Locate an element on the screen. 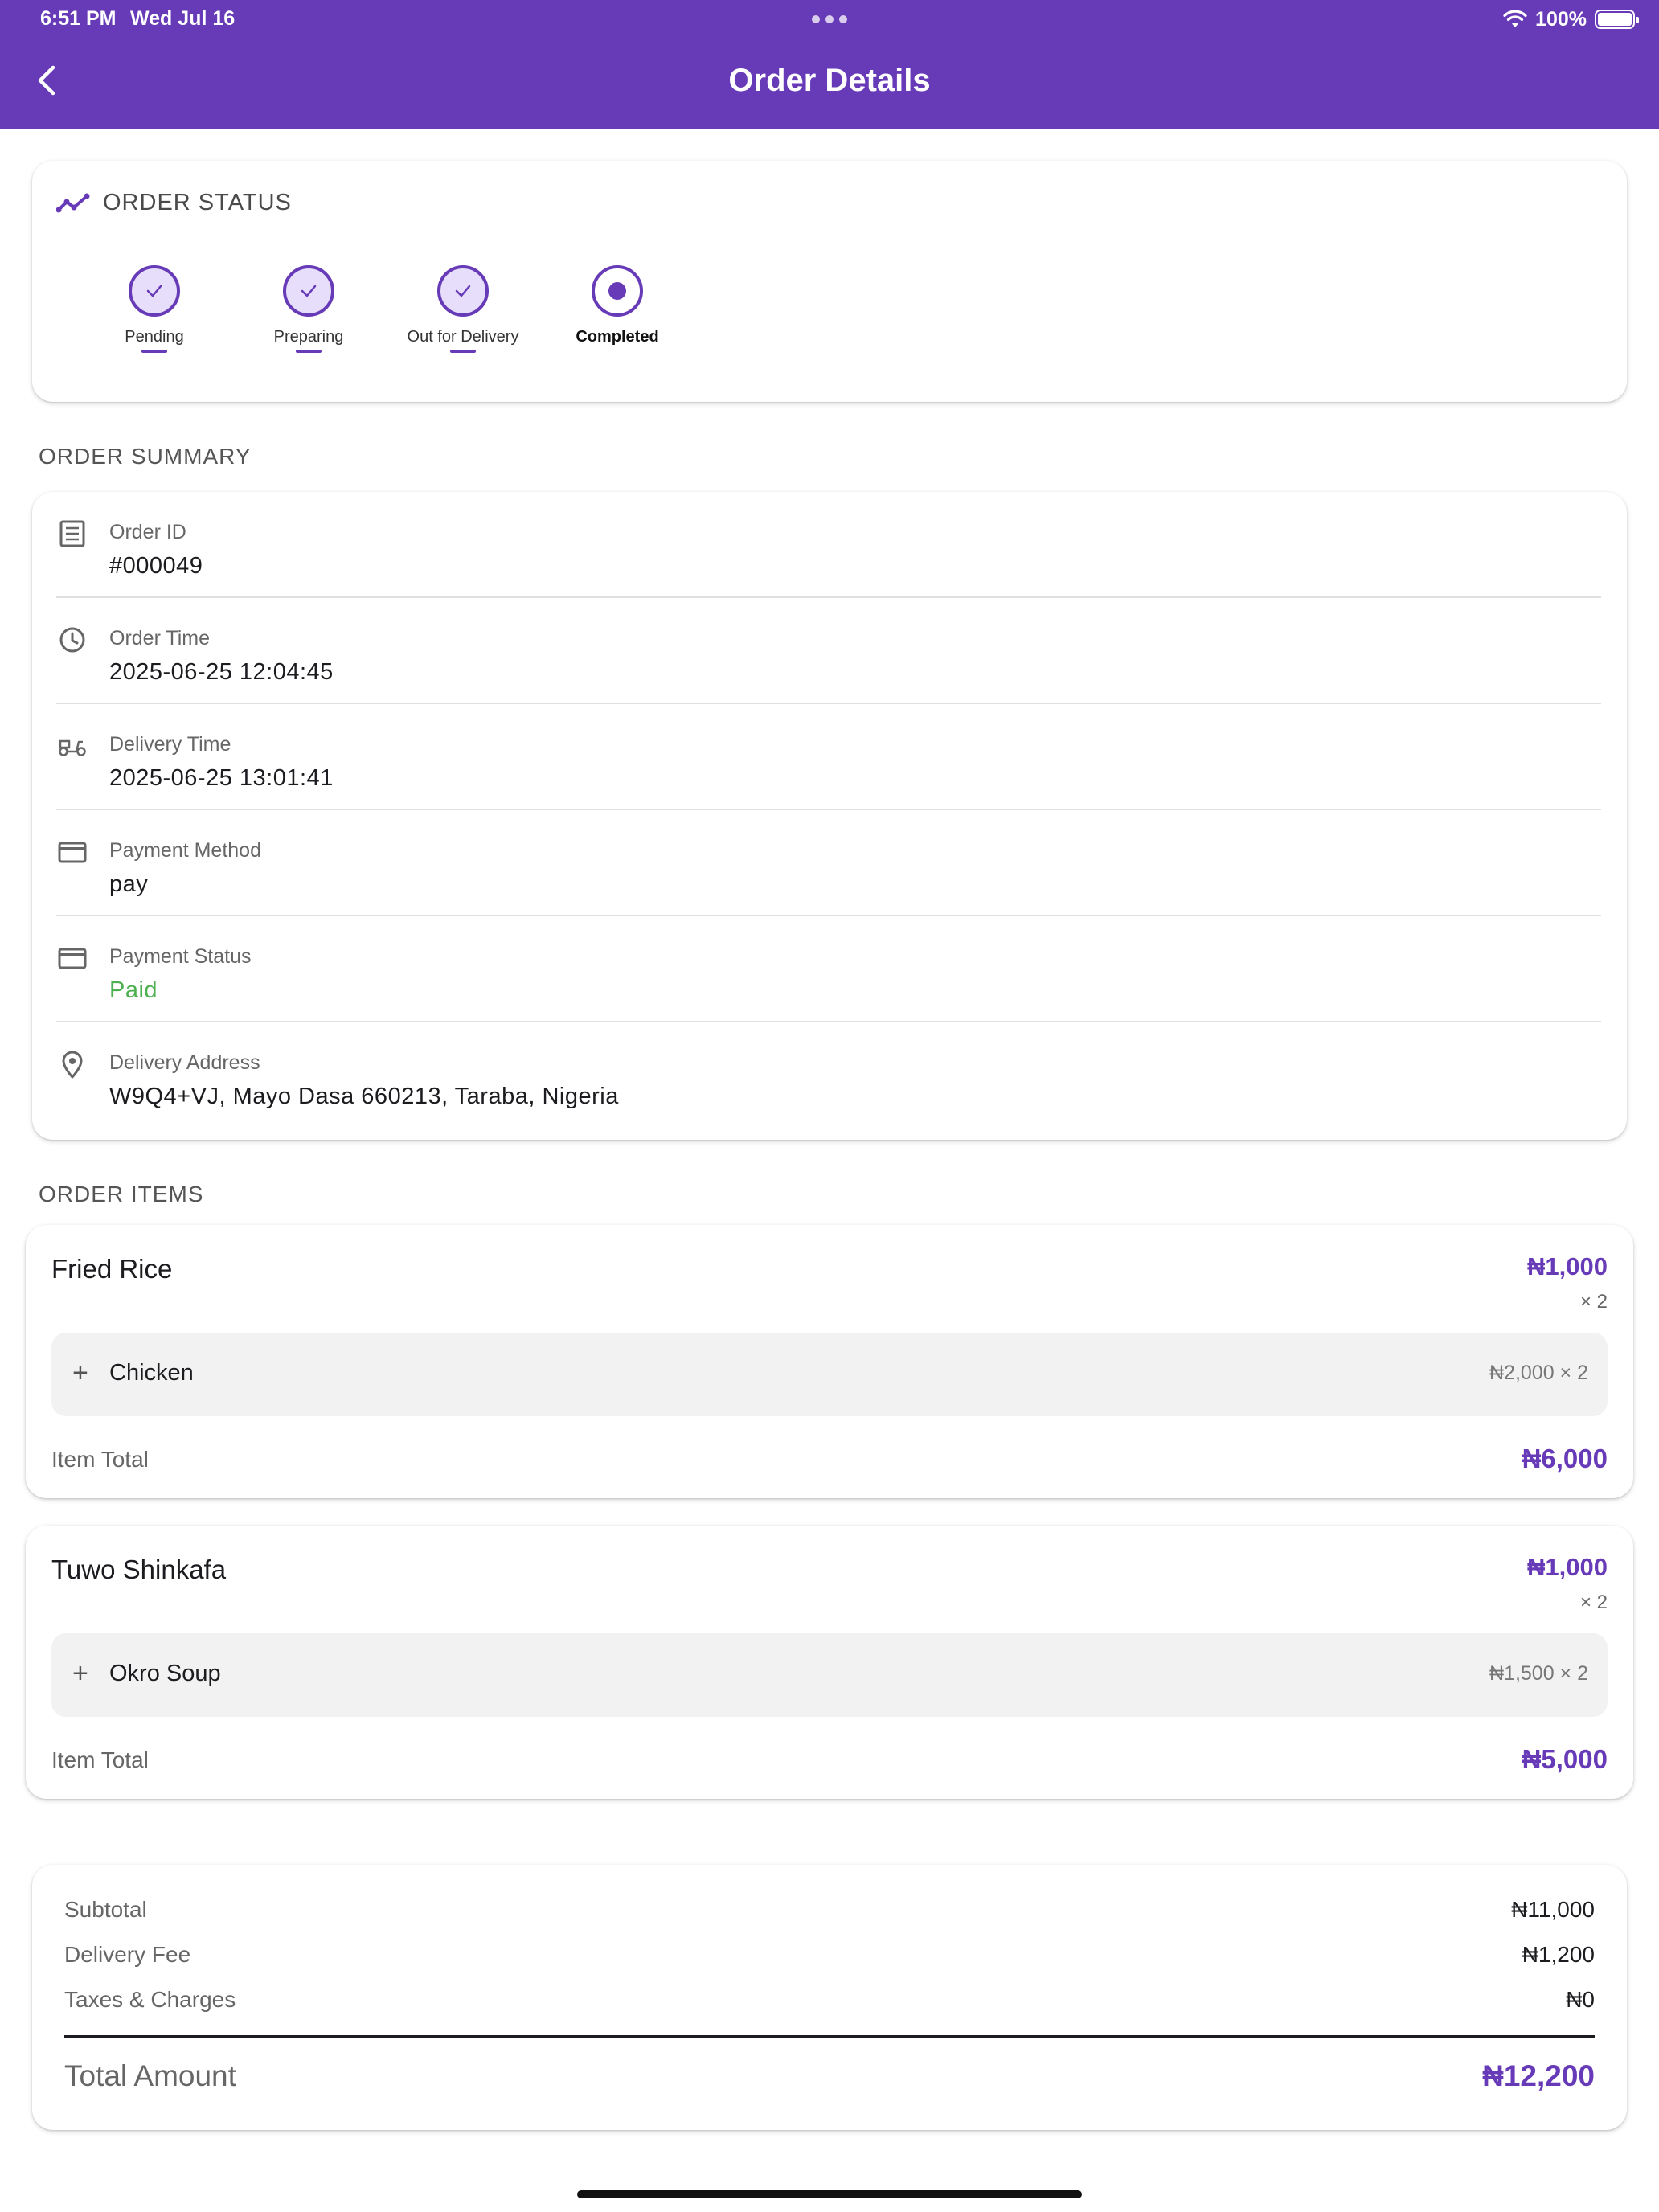 The height and width of the screenshot is (2212, 1659). divider is located at coordinates (829, 2036).